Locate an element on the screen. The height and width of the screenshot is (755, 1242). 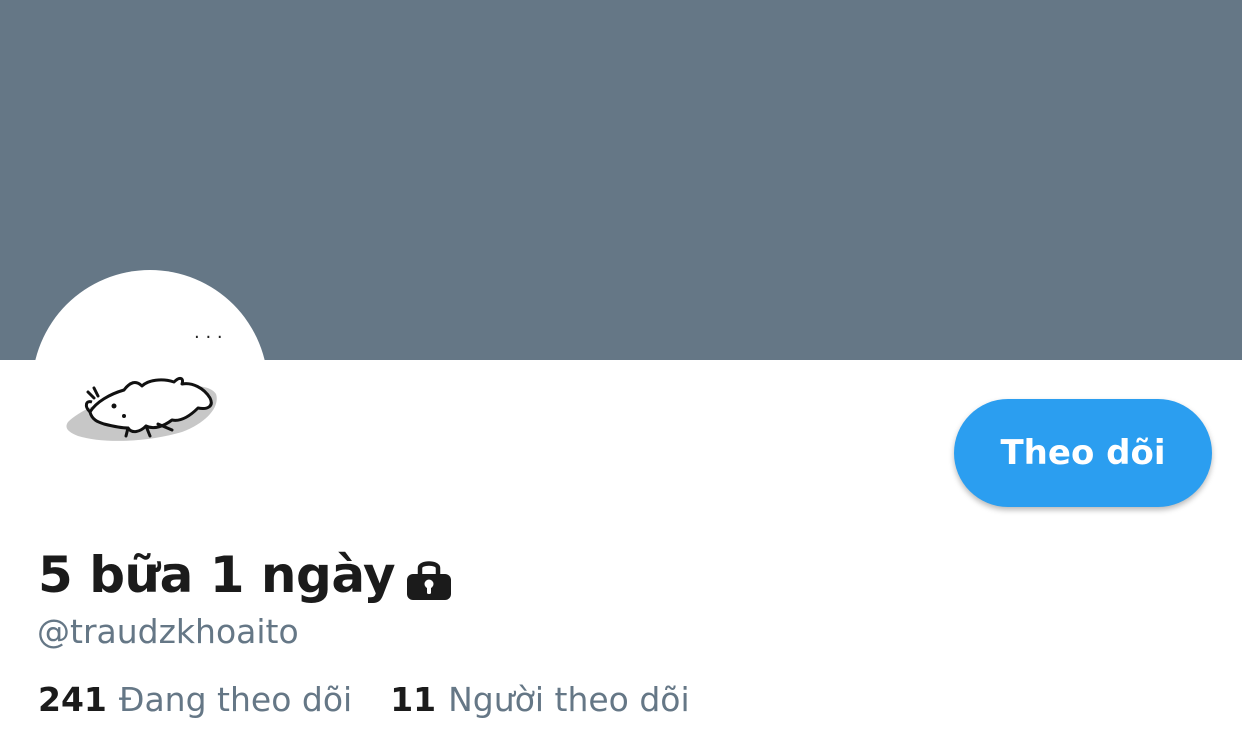
profile-handle: @traudzkhoaito is located at coordinates (168, 631).